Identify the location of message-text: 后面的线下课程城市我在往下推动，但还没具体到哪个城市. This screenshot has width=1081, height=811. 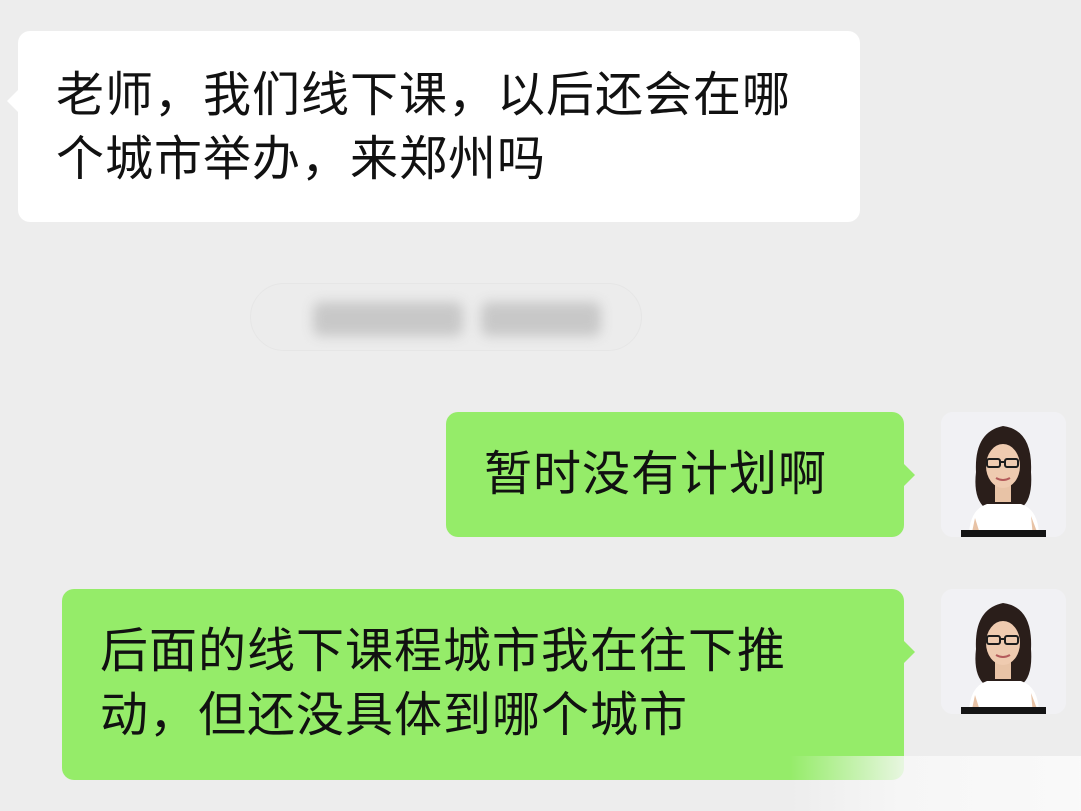
(443, 683).